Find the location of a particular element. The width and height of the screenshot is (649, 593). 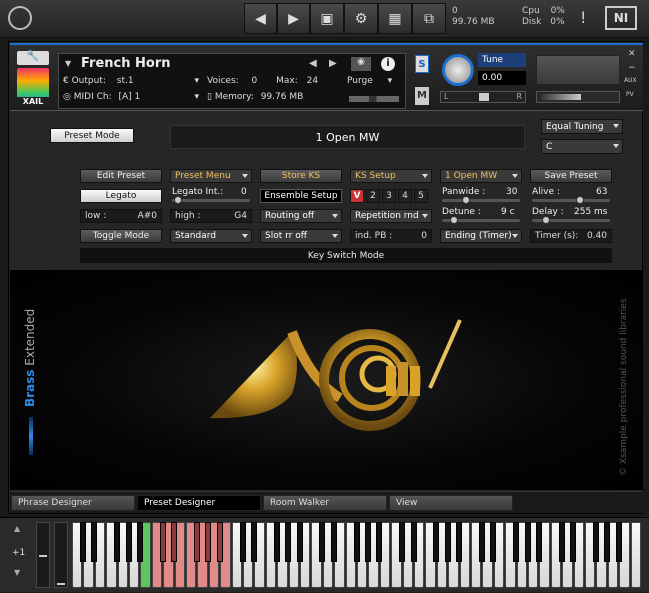

octave-down-icon: ▼ is located at coordinates (17, 572).